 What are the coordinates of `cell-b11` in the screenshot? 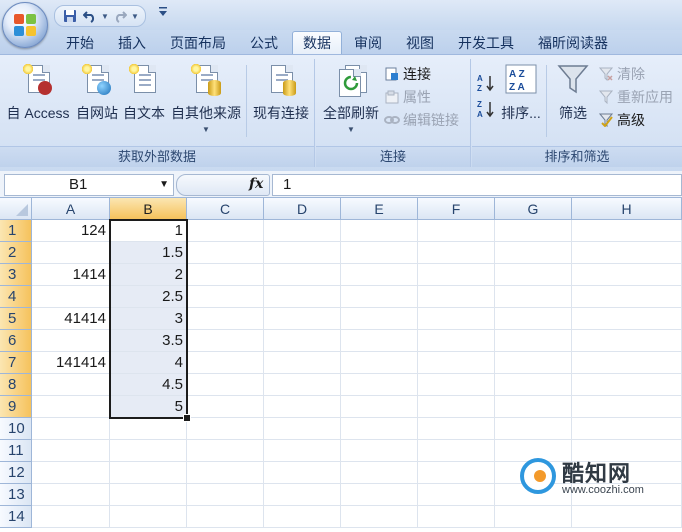 It's located at (148, 451).